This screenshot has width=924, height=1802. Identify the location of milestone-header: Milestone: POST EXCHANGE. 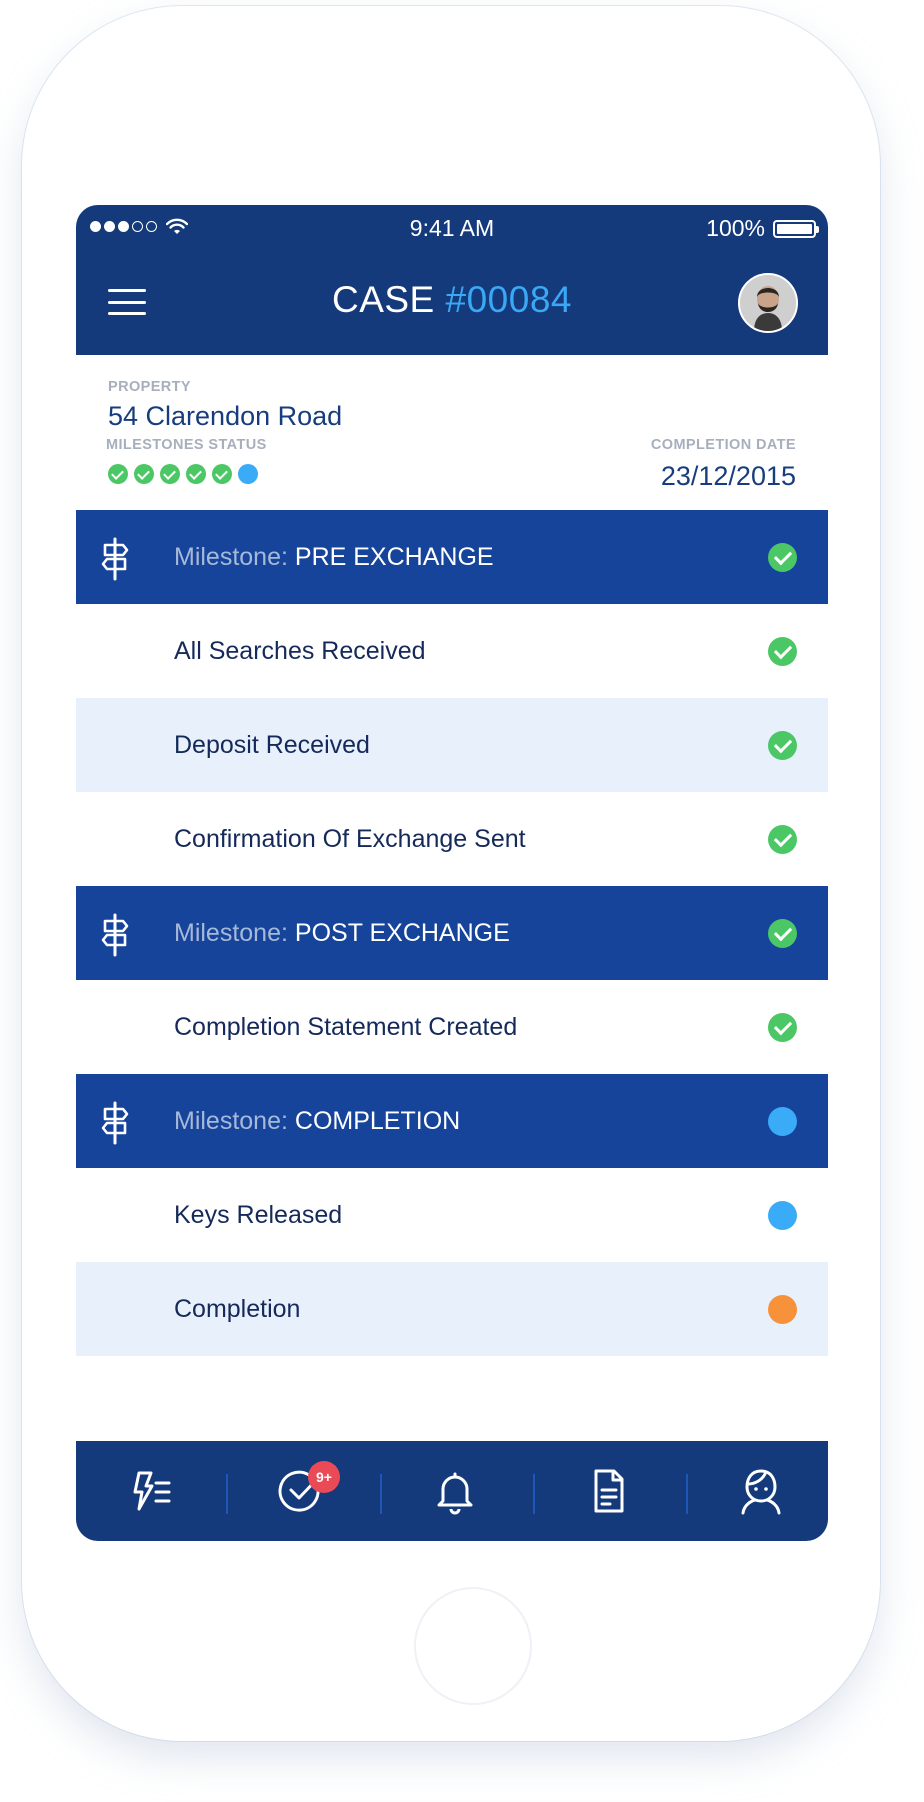
(452, 933).